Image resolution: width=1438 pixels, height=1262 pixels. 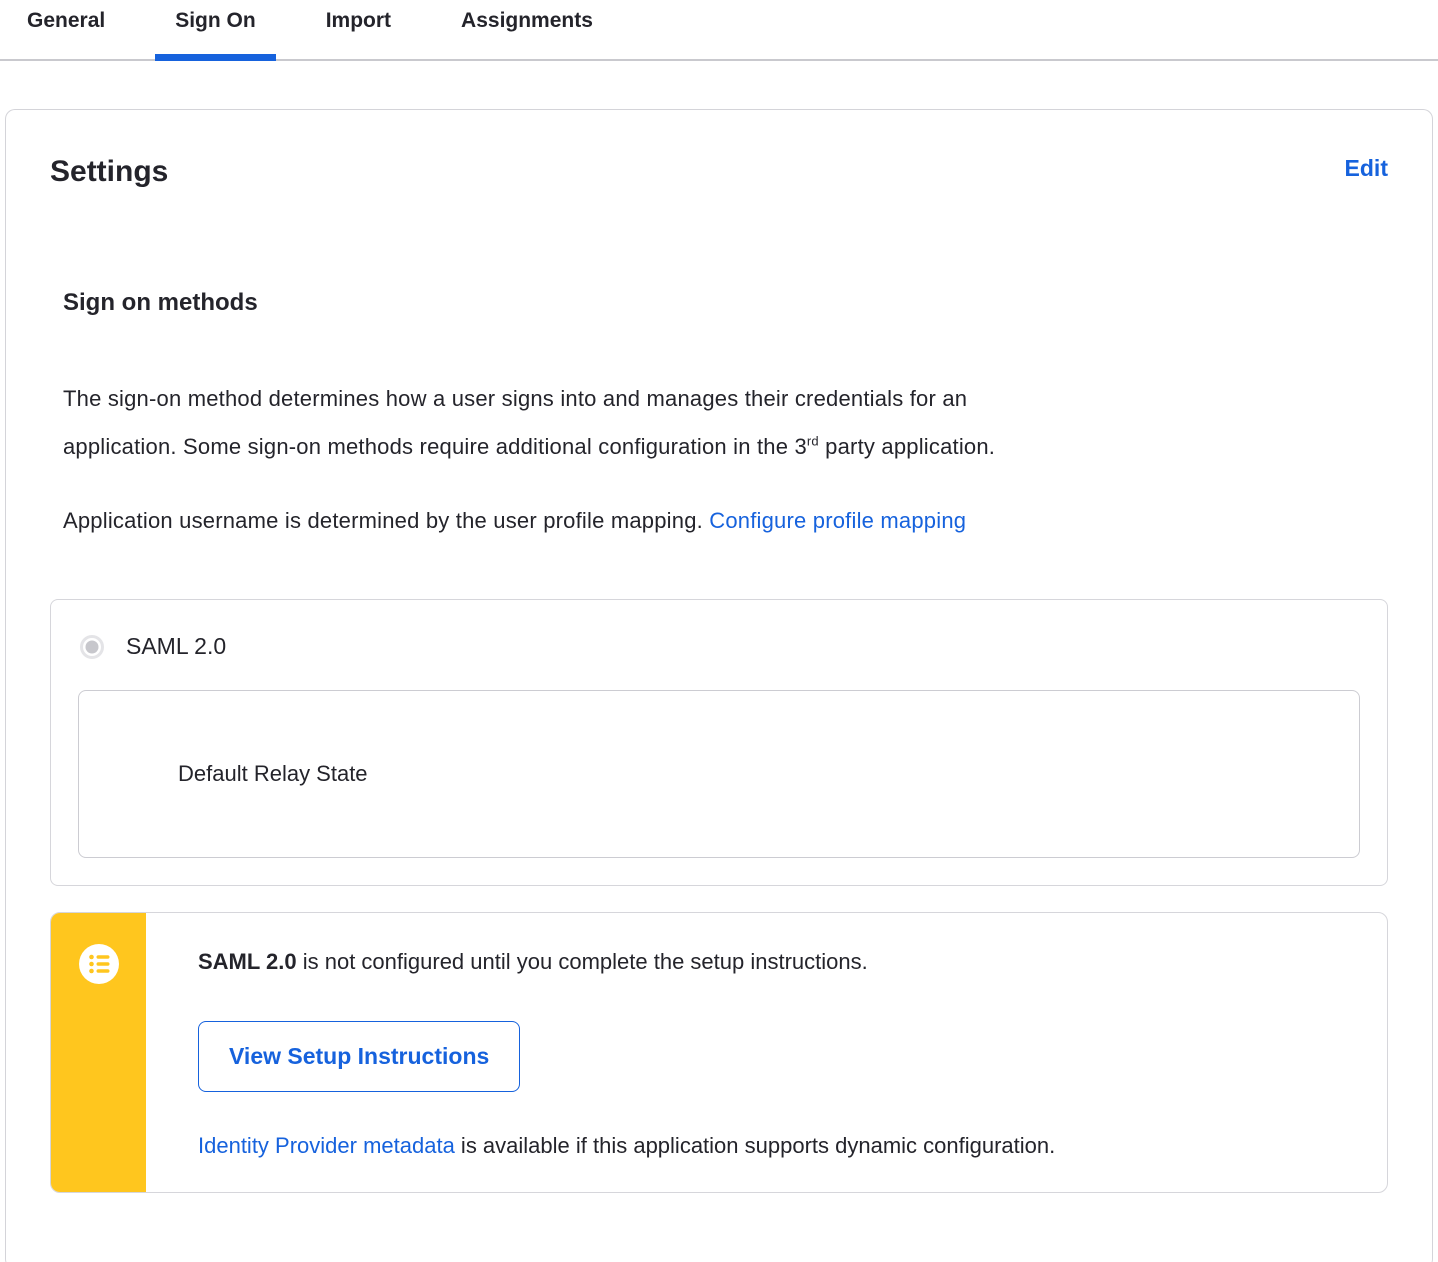 I want to click on radio-dot, so click(x=92, y=646).